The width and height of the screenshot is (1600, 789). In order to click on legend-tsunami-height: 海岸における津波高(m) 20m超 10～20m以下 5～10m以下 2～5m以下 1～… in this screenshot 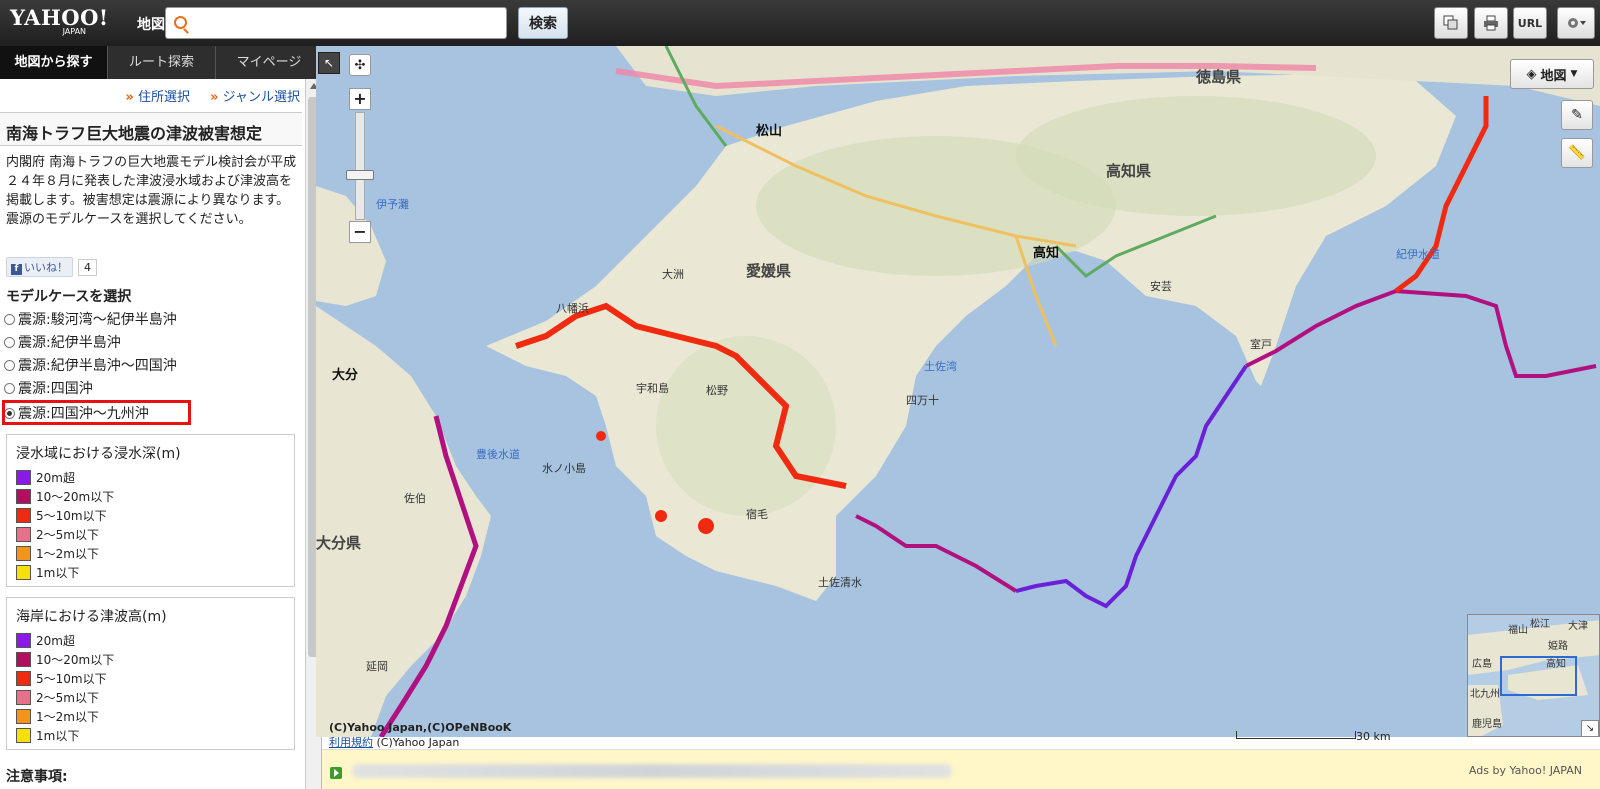, I will do `click(150, 673)`.